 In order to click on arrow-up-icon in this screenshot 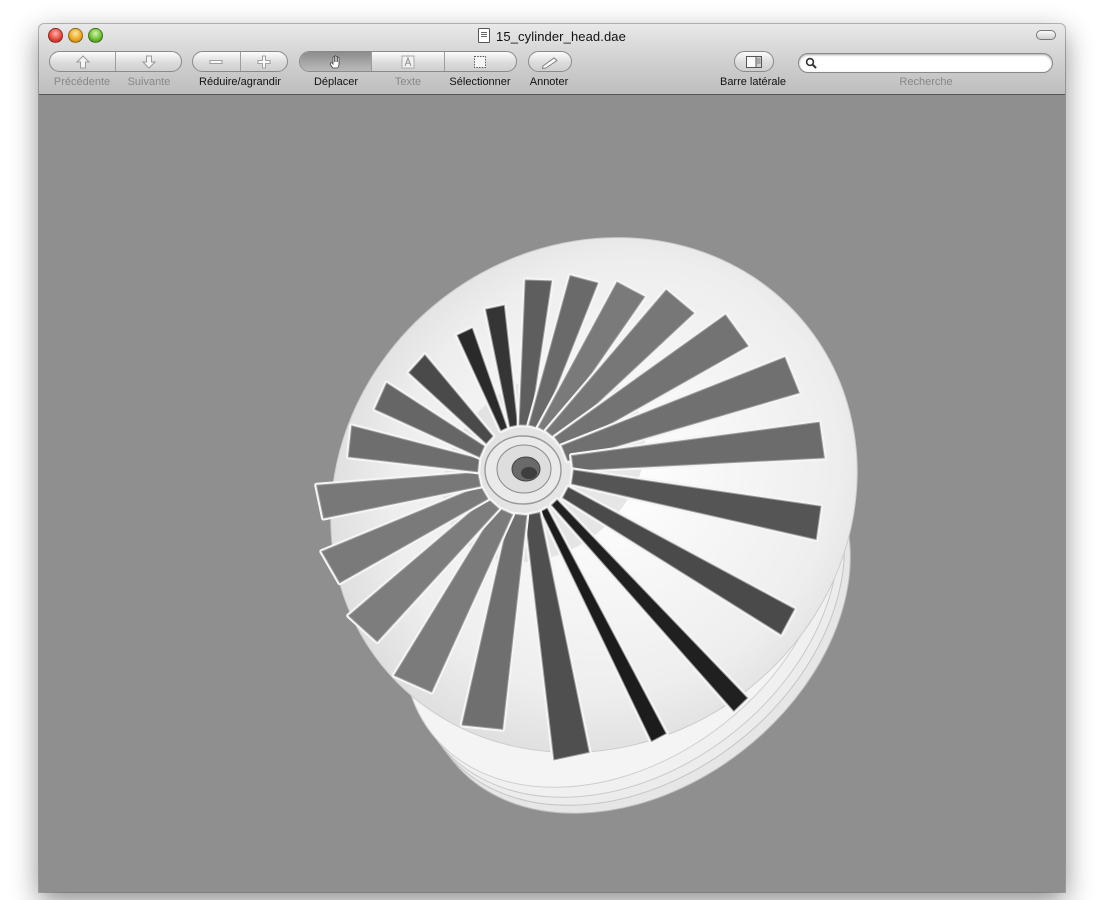, I will do `click(82, 61)`.